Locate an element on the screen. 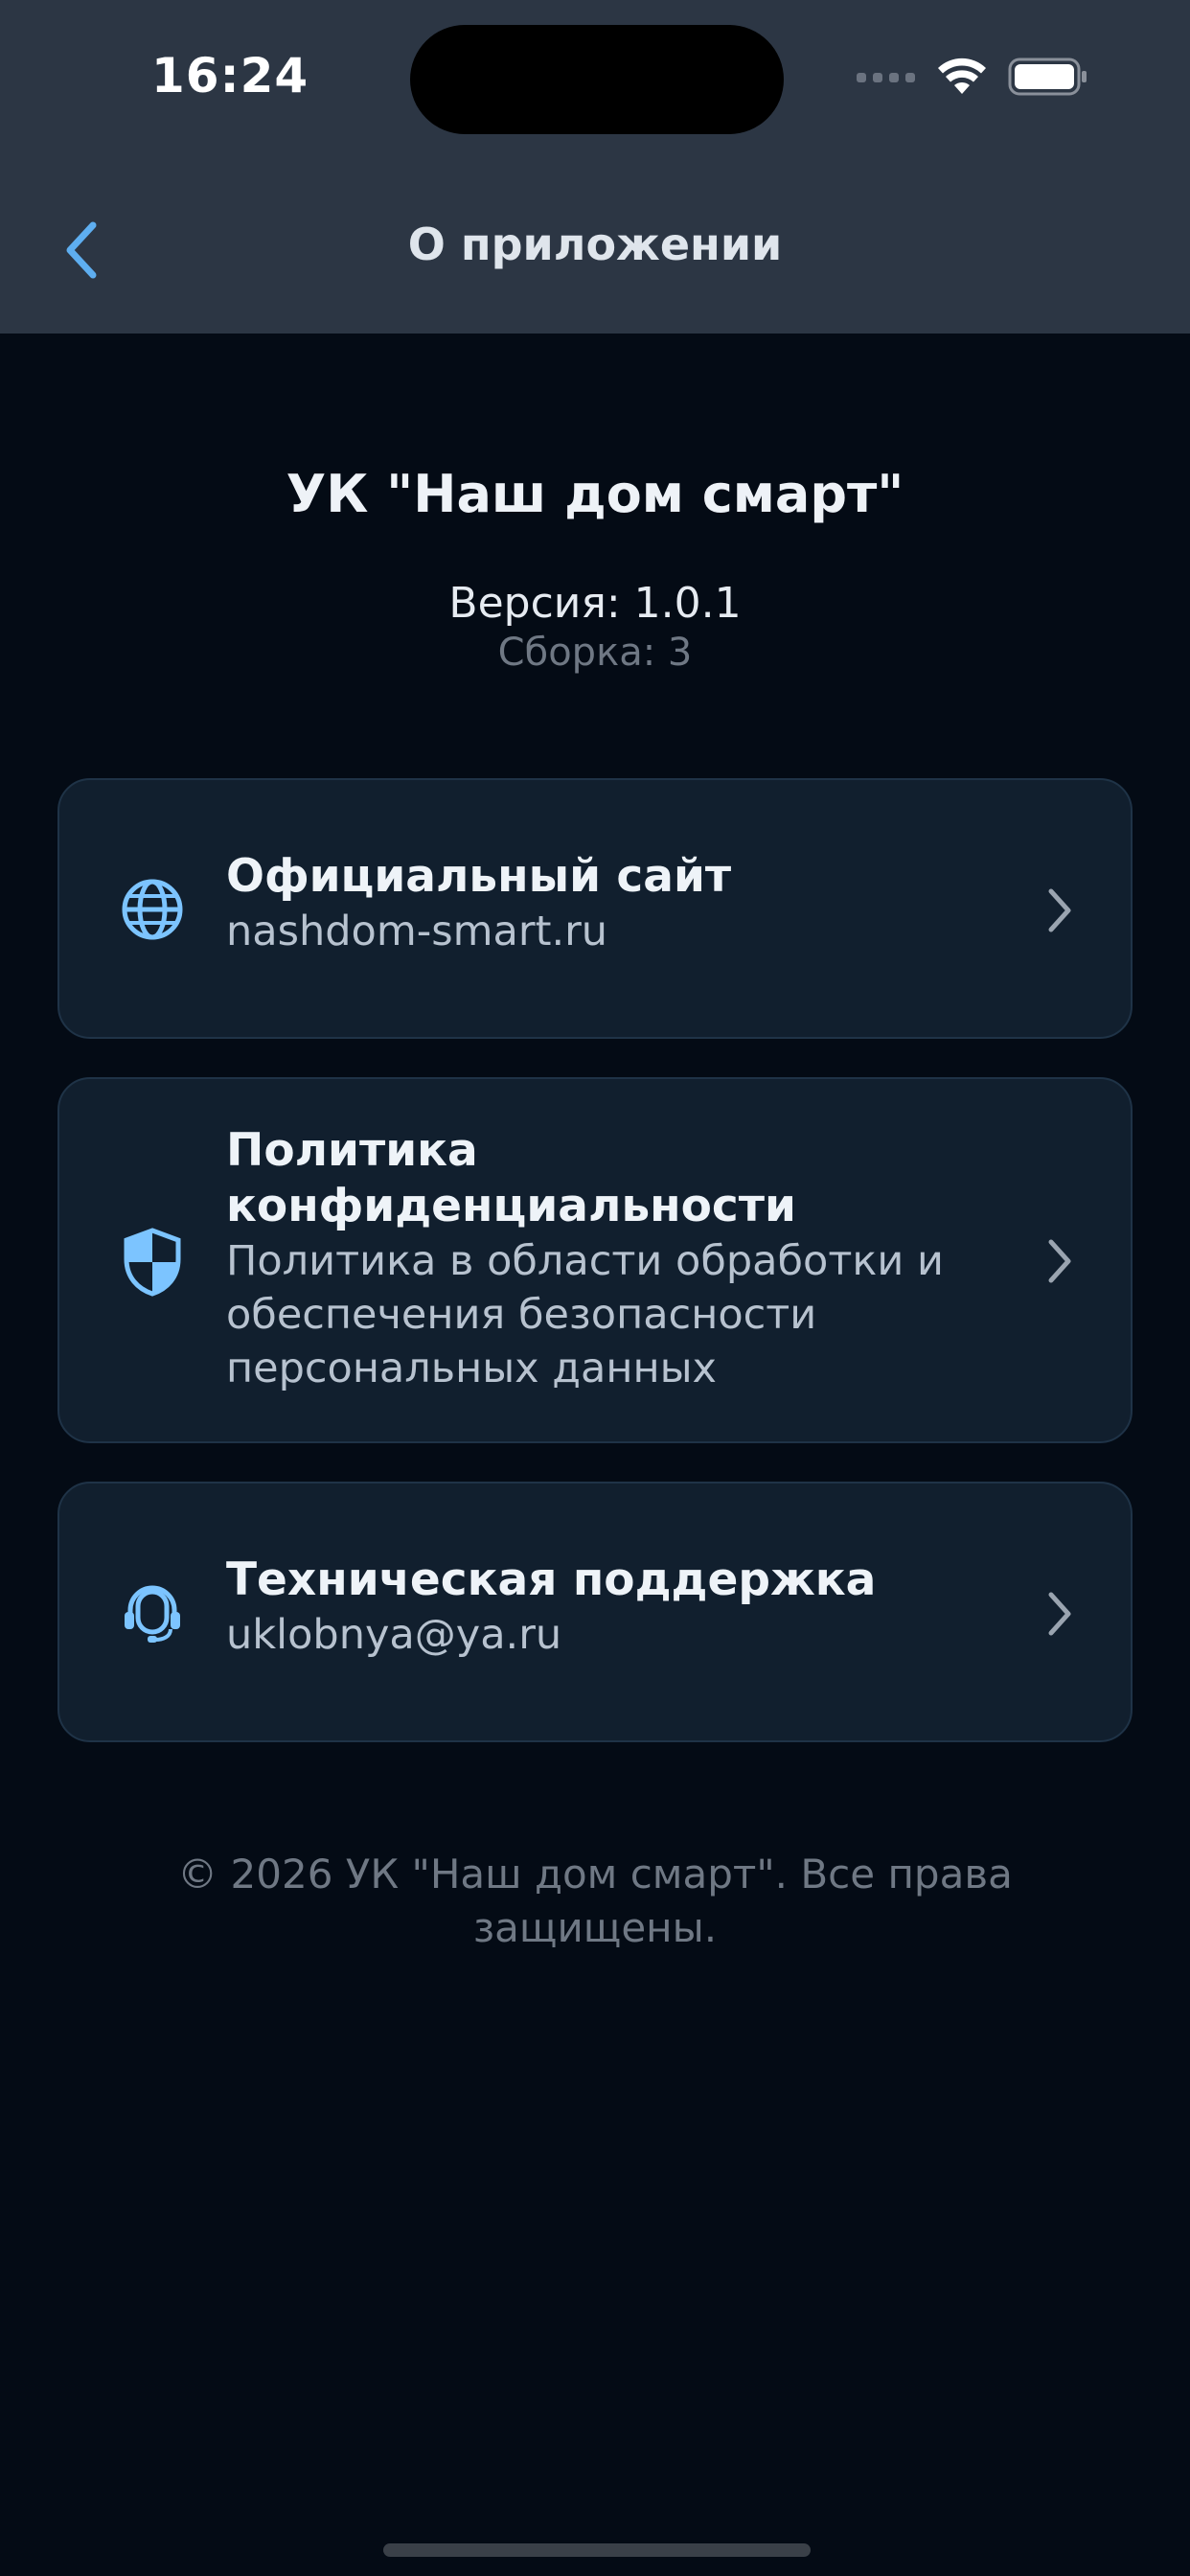  official-site-text: Официальный сайт nashdom-smart.ru is located at coordinates (606, 903).